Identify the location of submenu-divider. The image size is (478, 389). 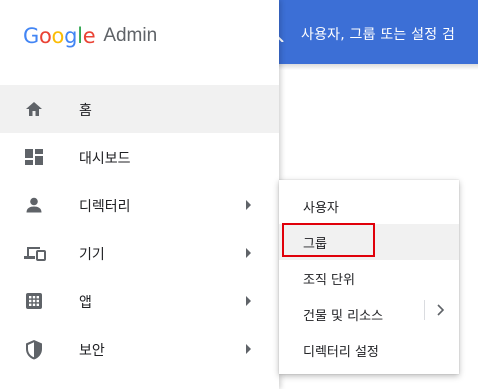
(424, 310).